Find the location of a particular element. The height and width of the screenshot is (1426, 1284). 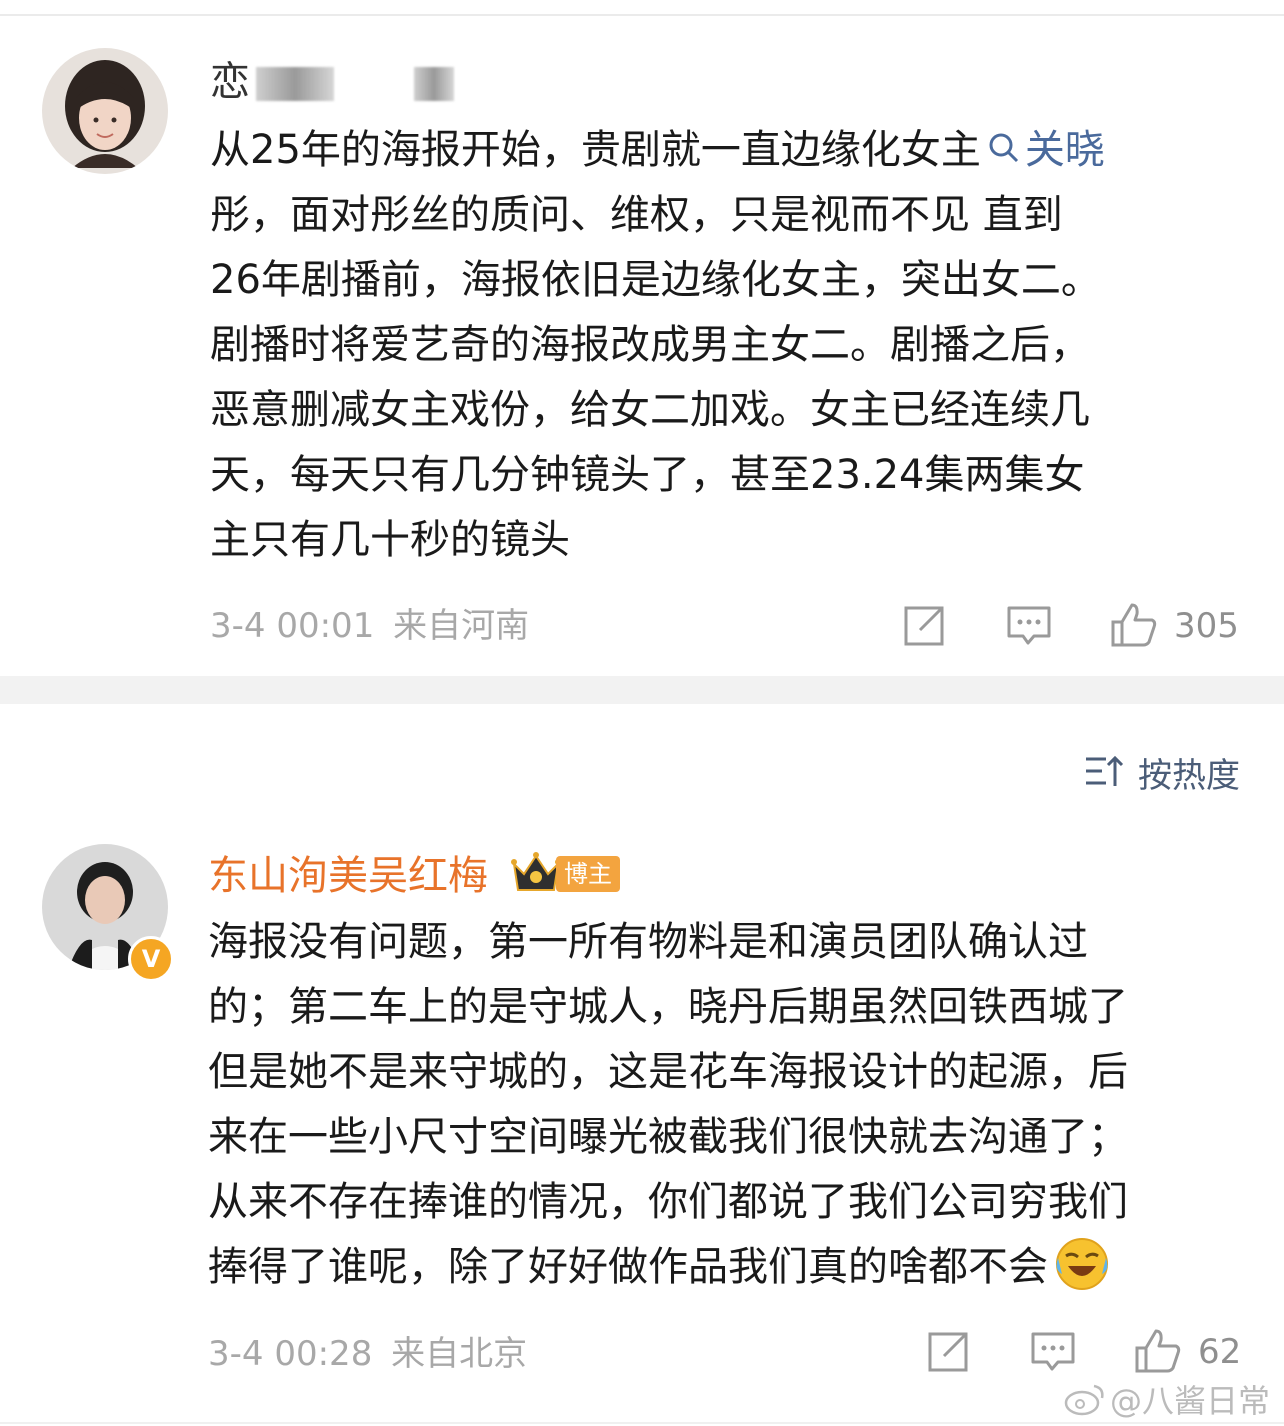

location: 来自河南 is located at coordinates (461, 626).